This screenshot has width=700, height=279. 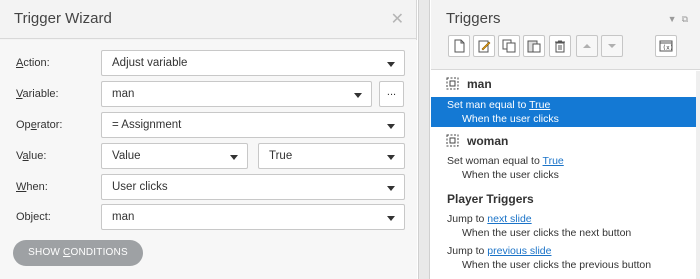 I want to click on paste-icon, so click(x=534, y=46).